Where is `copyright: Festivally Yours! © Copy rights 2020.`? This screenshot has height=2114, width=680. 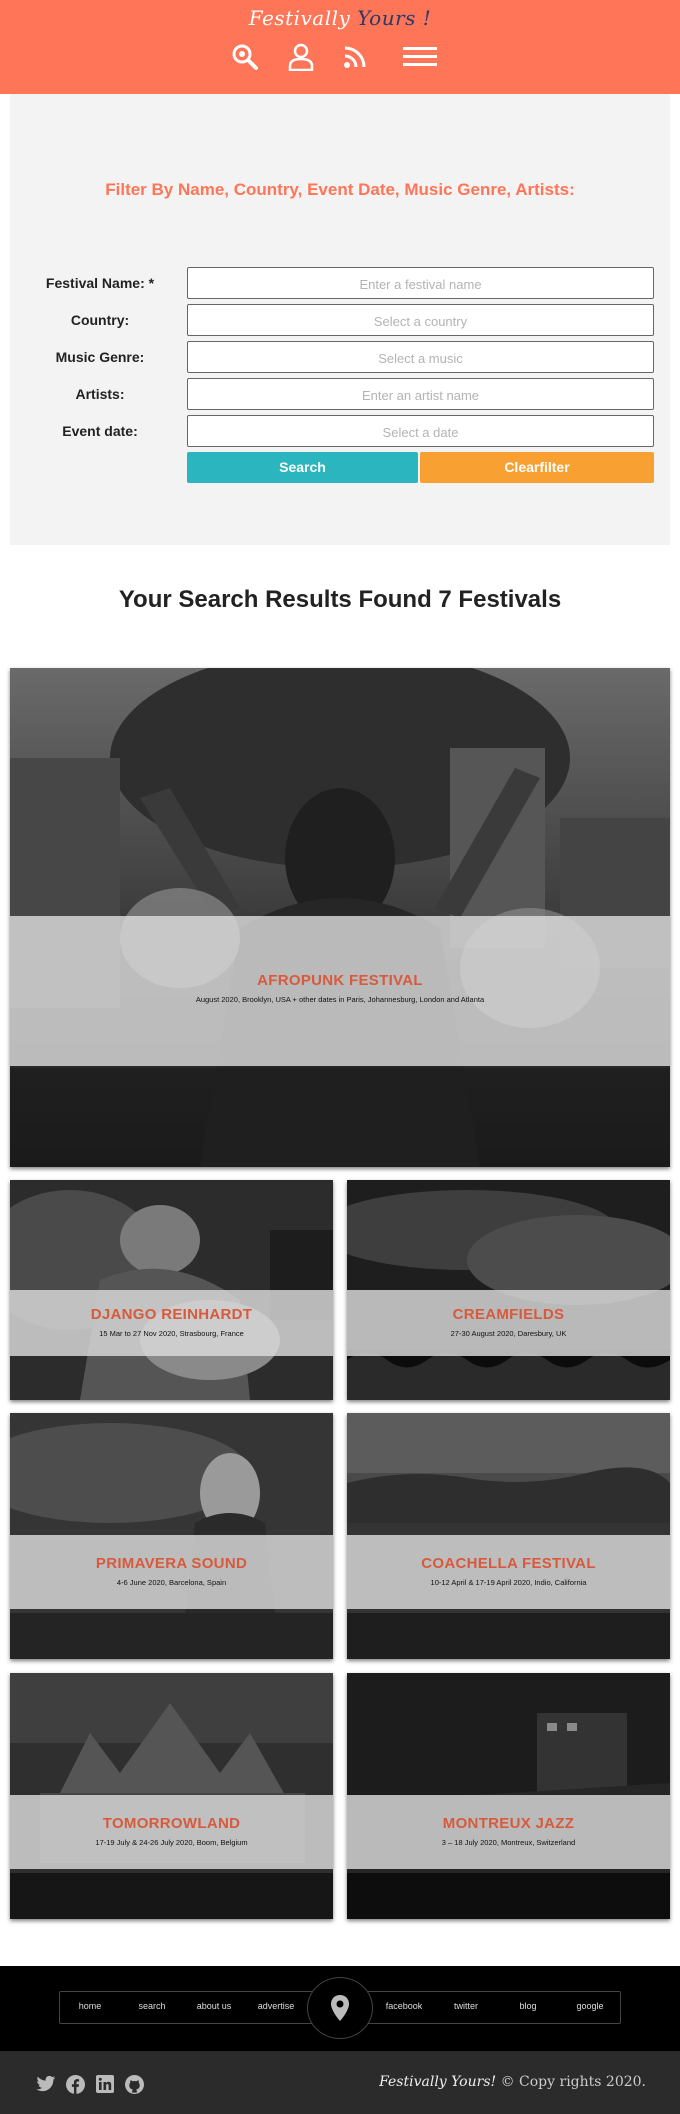
copyright: Festivally Yours! © Copy rights 2020. is located at coordinates (512, 2082).